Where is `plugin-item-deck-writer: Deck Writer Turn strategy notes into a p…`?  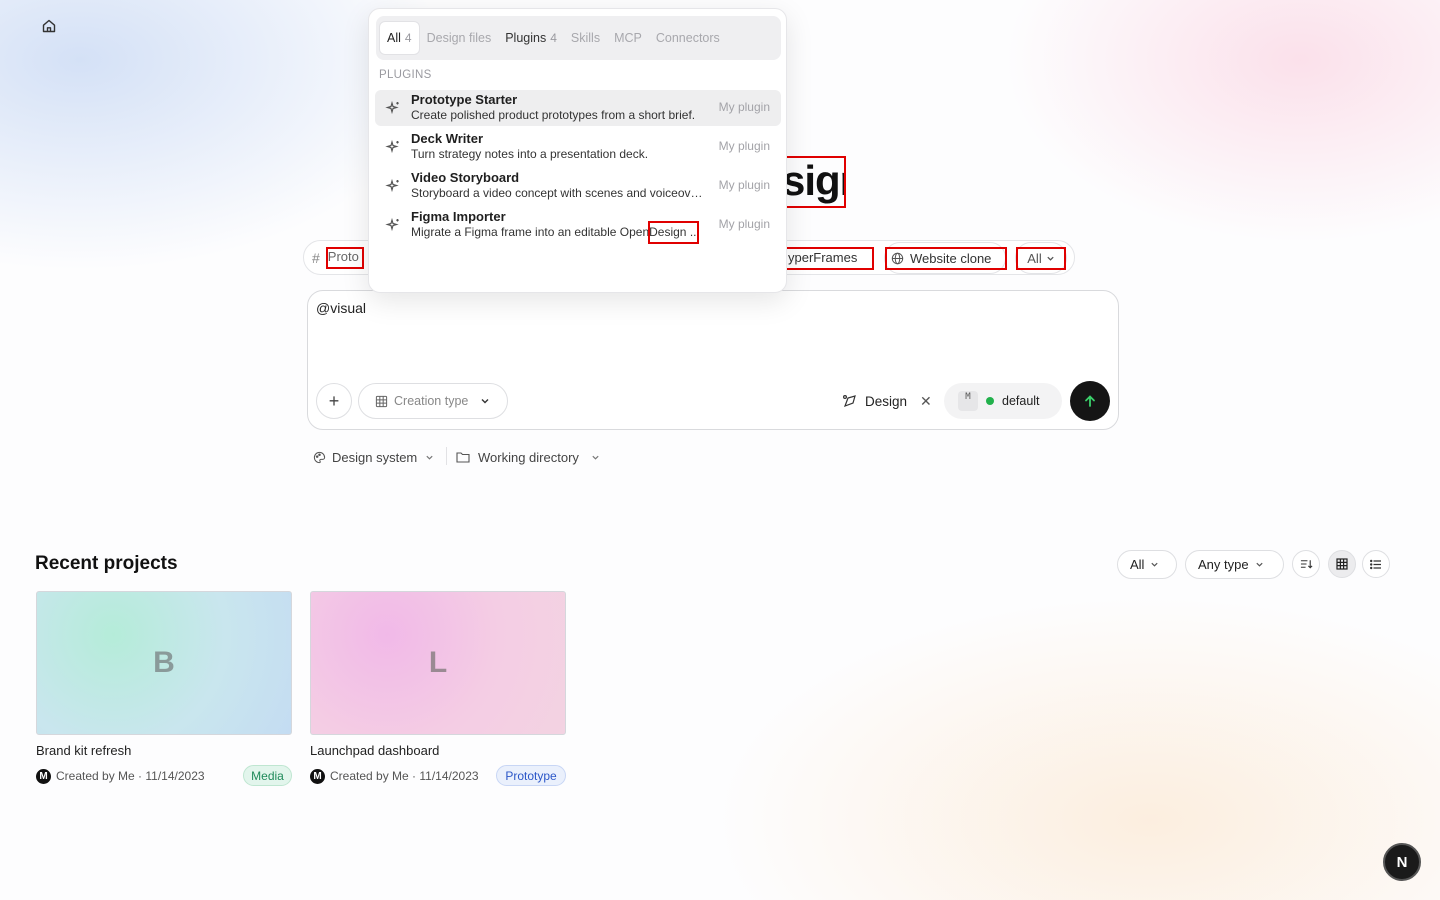
plugin-item-deck-writer: Deck Writer Turn strategy notes into a p… is located at coordinates (578, 147).